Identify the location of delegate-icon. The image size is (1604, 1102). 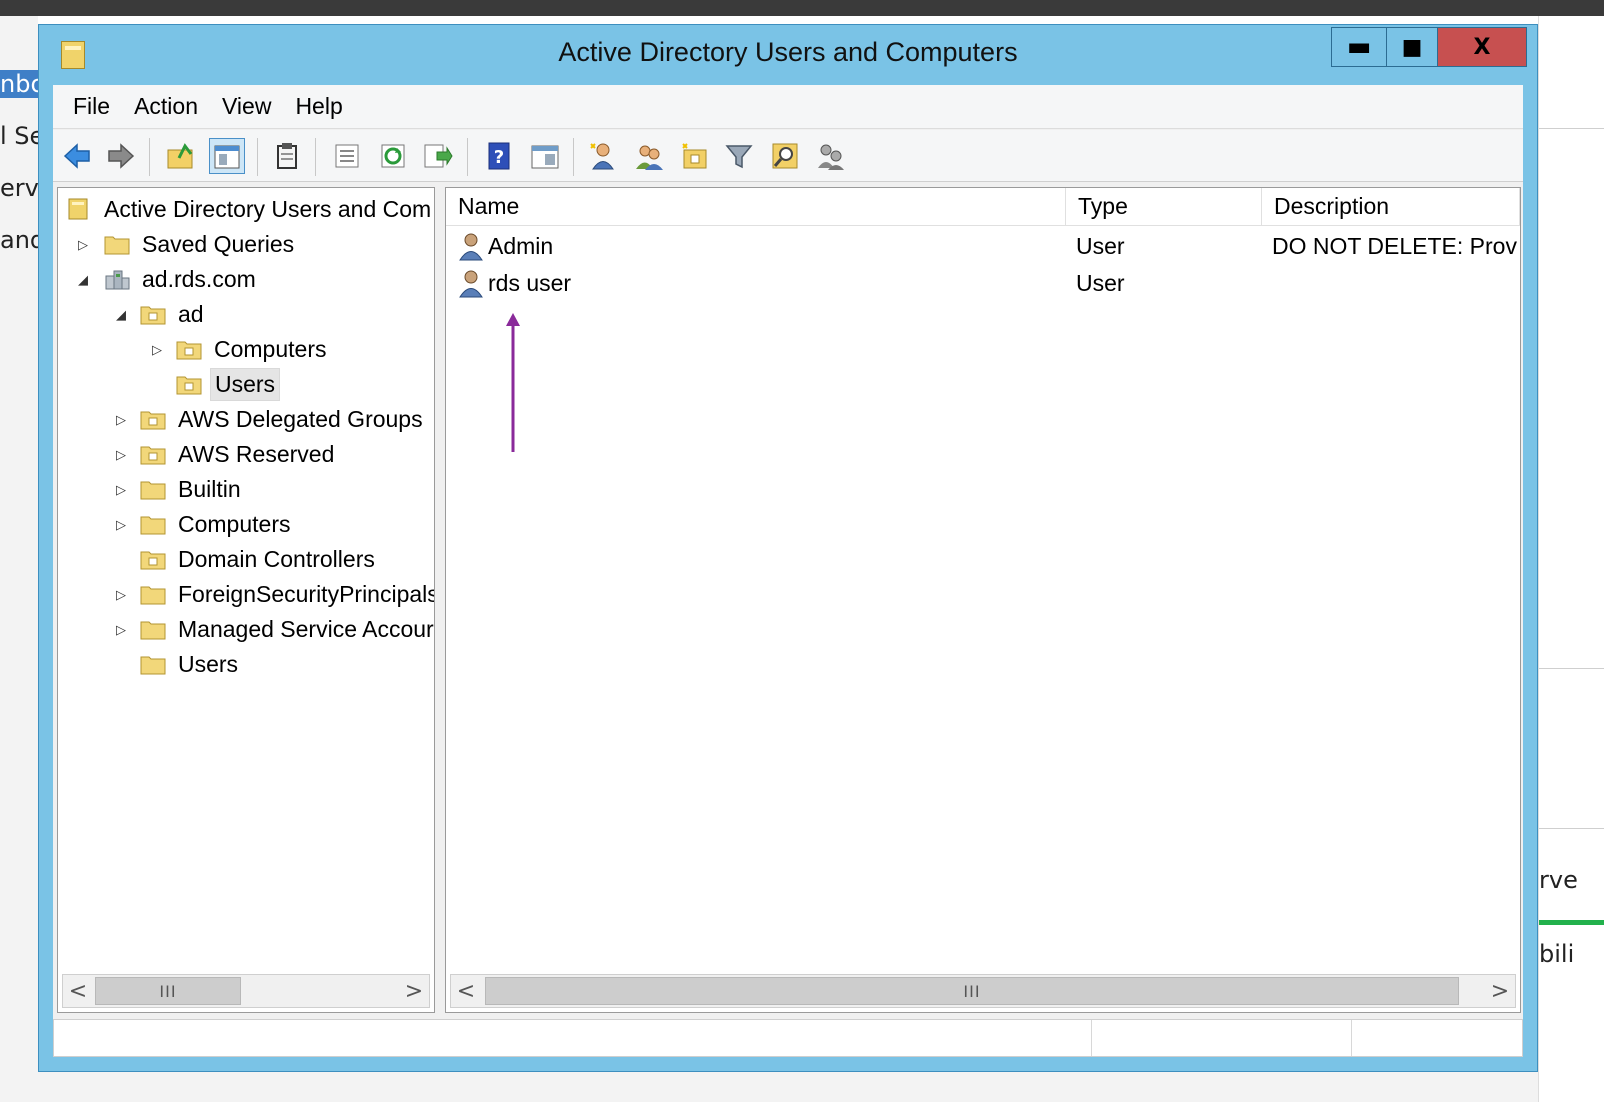
(831, 156).